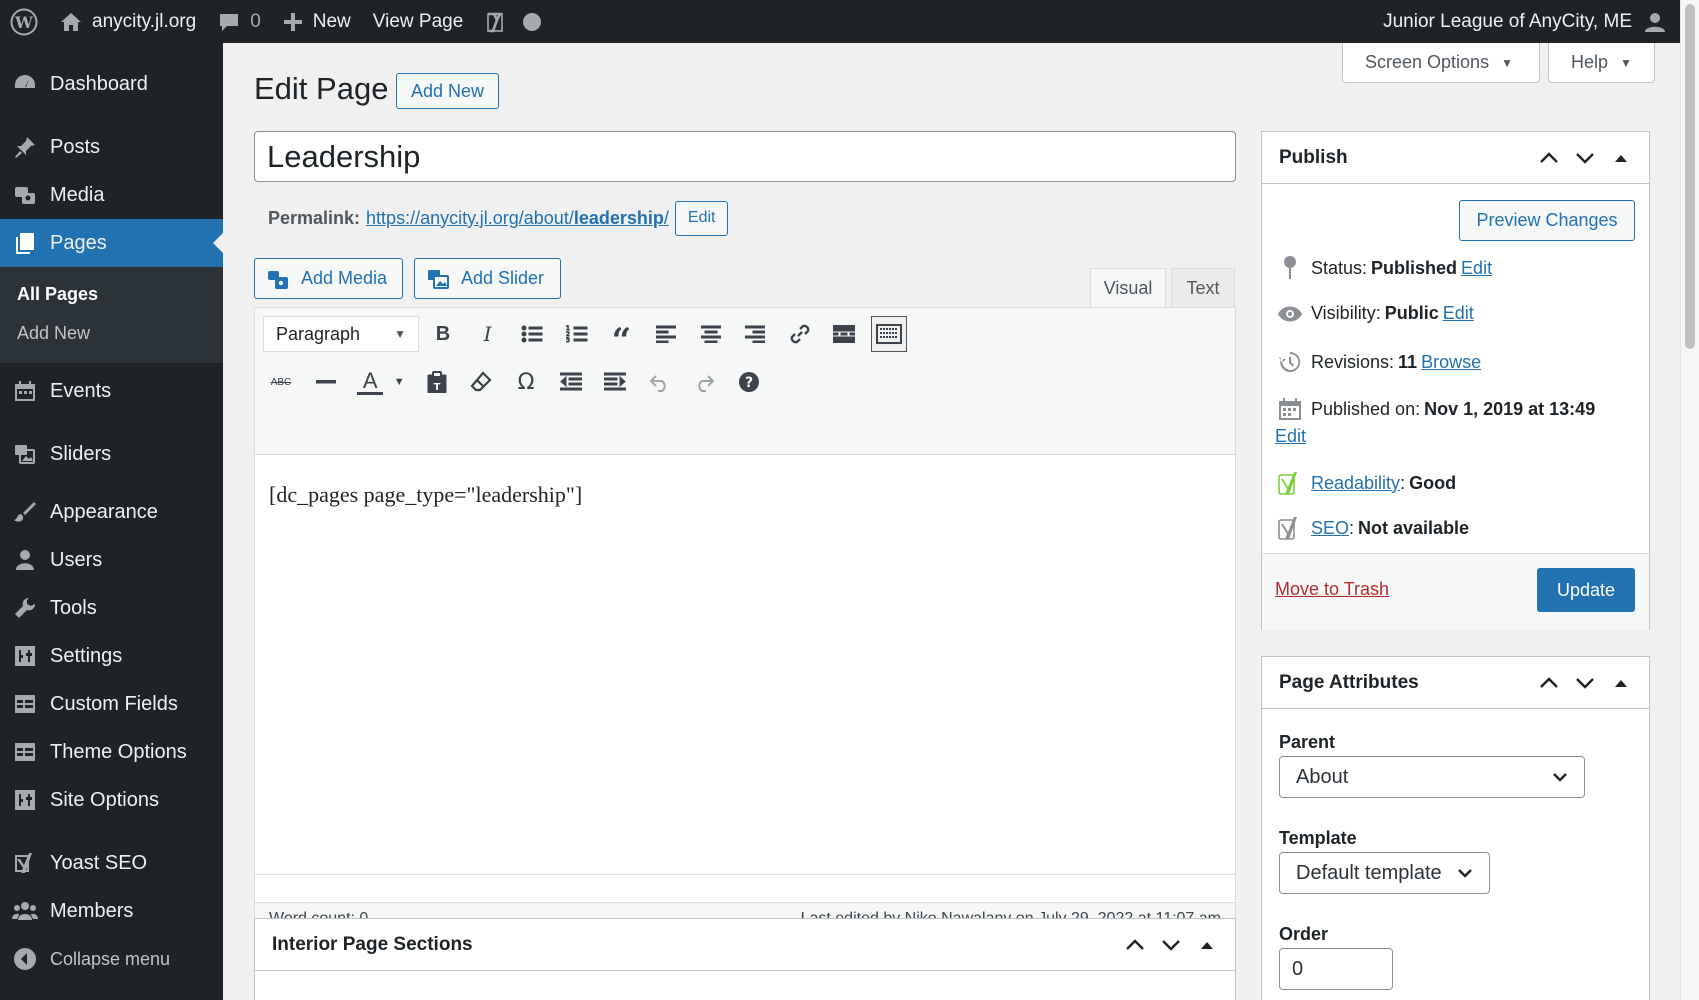  I want to click on yoast-adminbar-icon, so click(513, 21).